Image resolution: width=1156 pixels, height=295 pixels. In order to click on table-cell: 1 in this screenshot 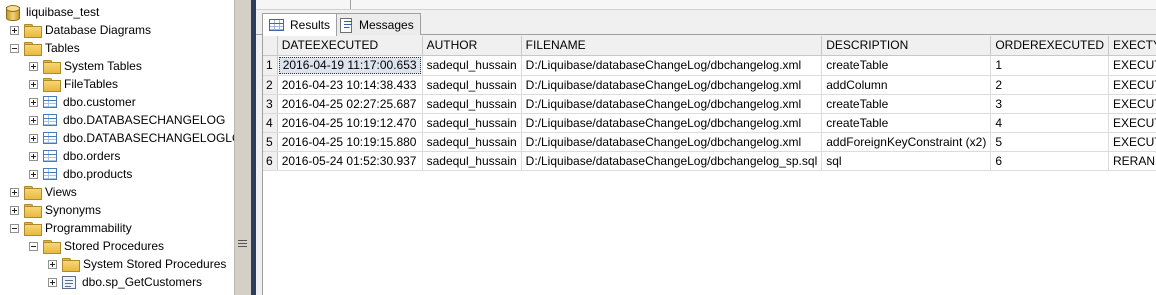, I will do `click(1049, 65)`.